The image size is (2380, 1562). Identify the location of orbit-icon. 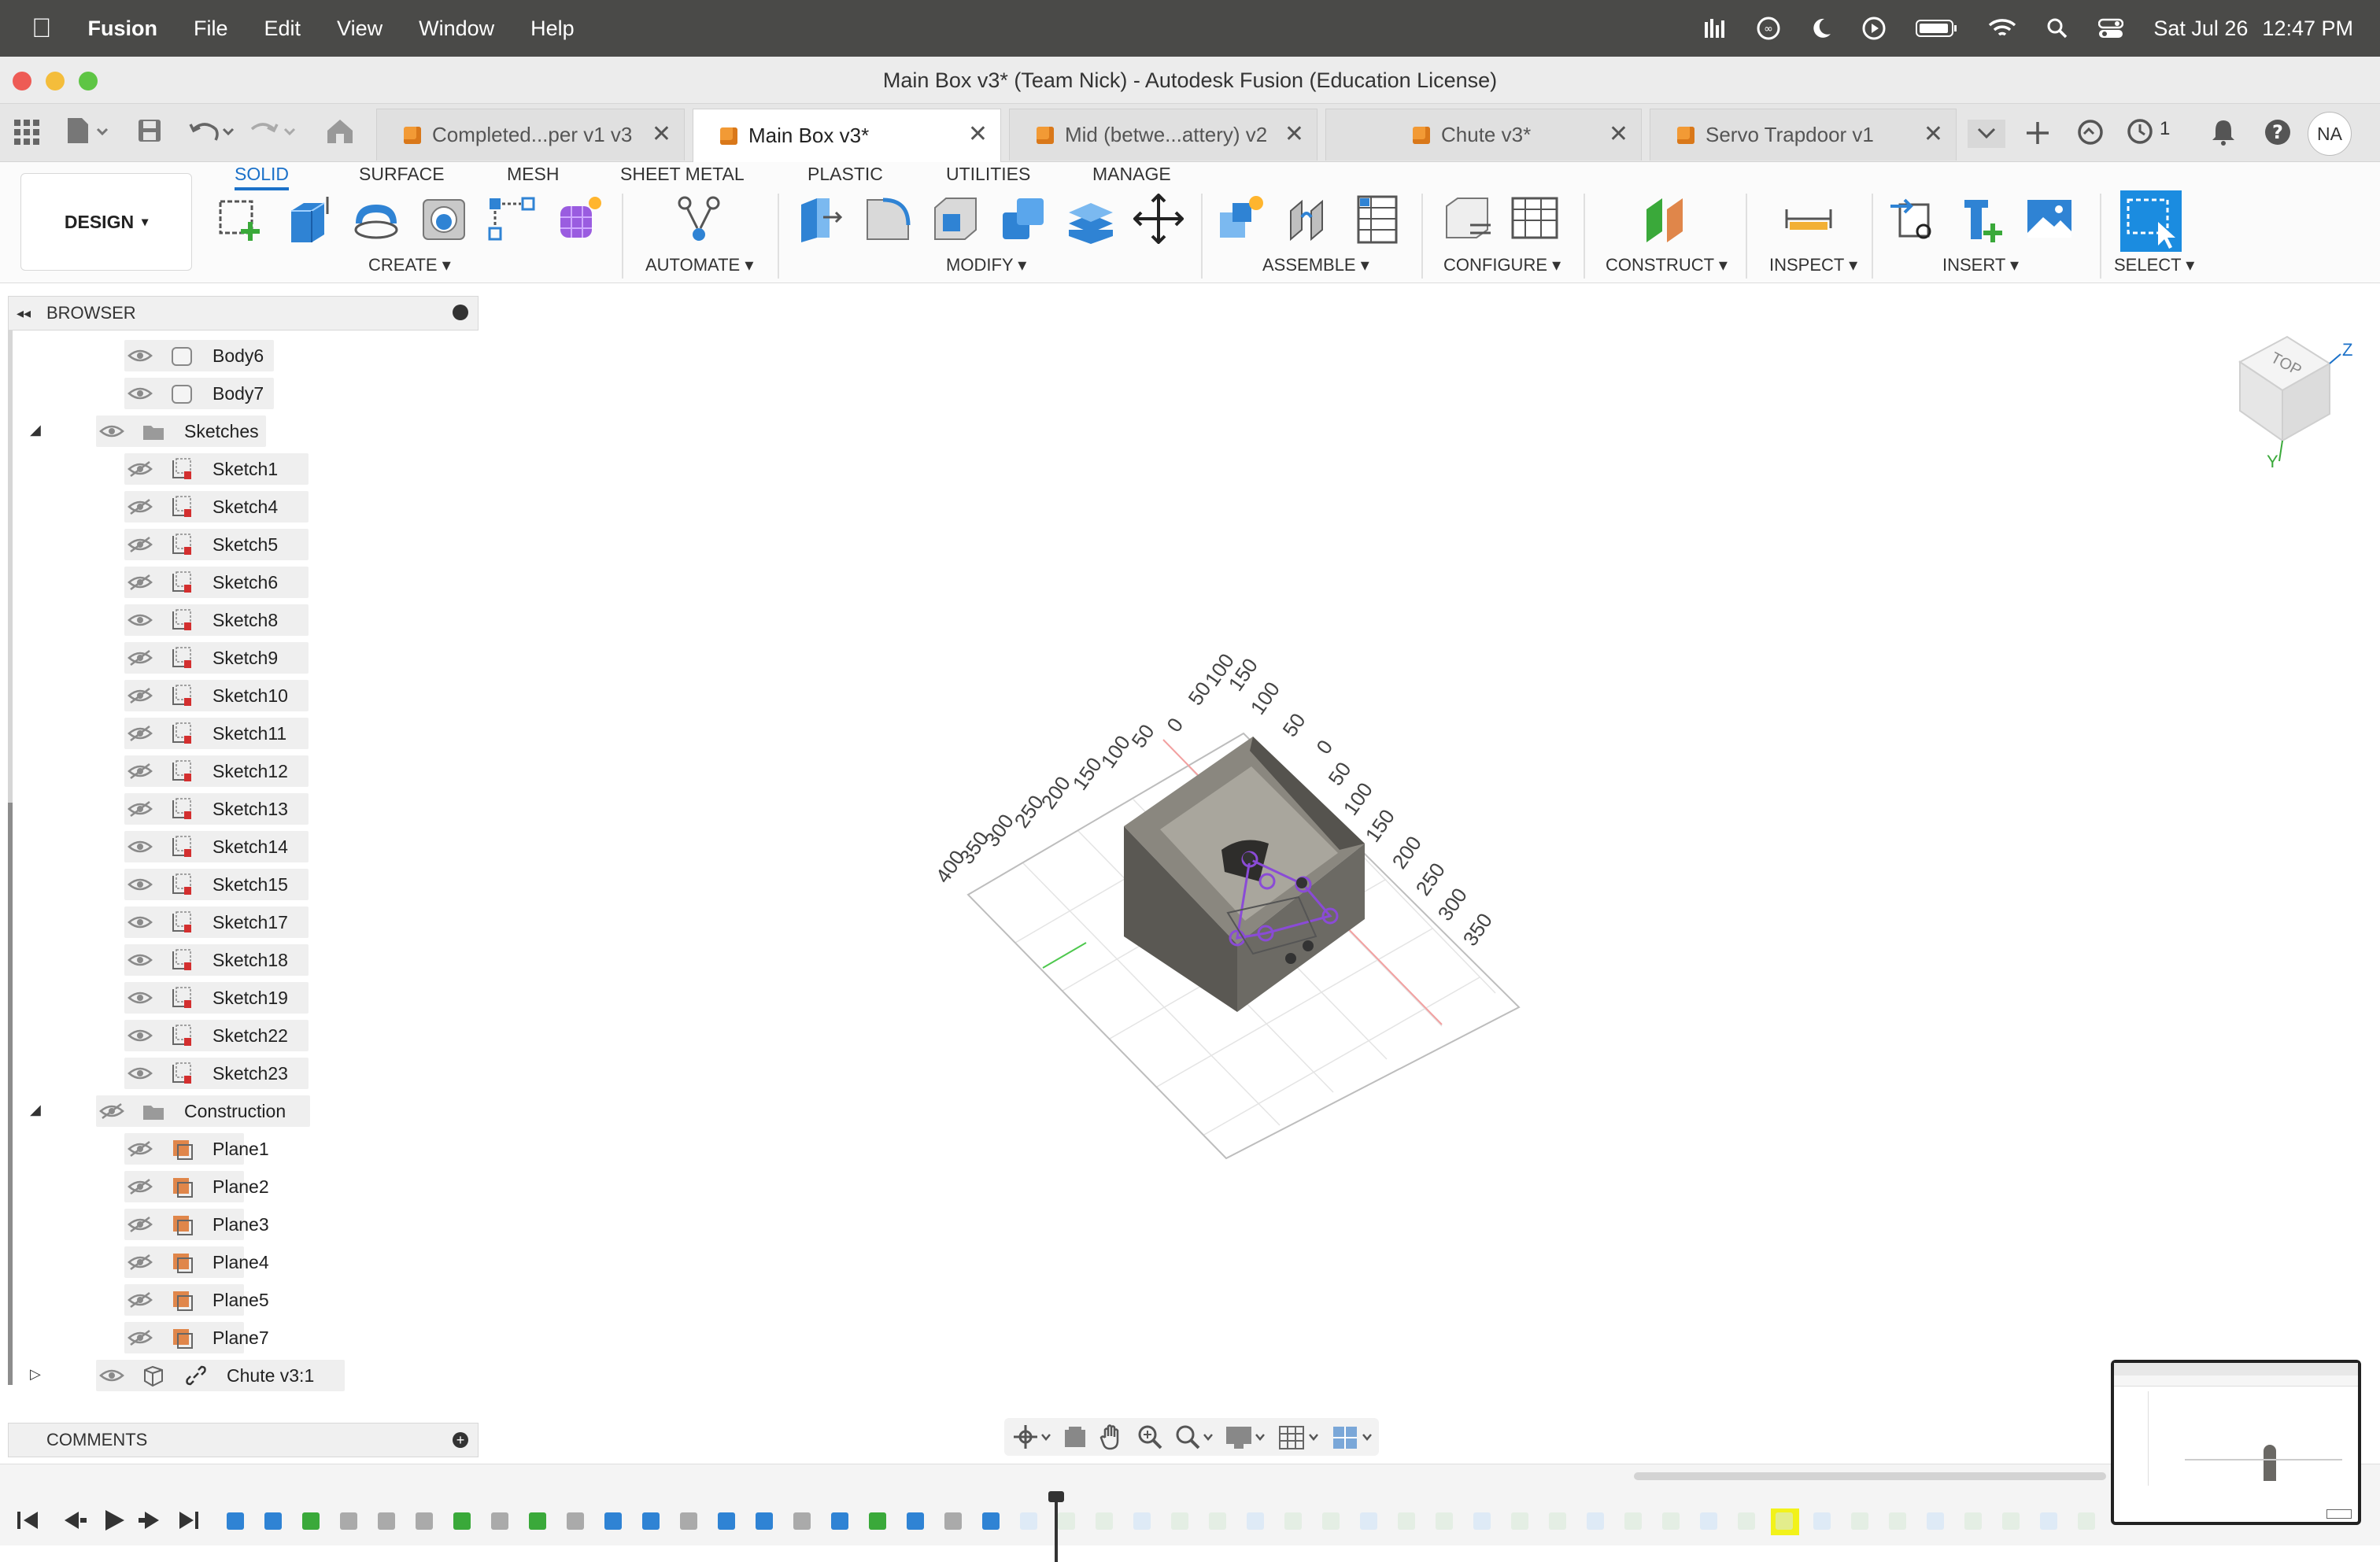
(1031, 1437).